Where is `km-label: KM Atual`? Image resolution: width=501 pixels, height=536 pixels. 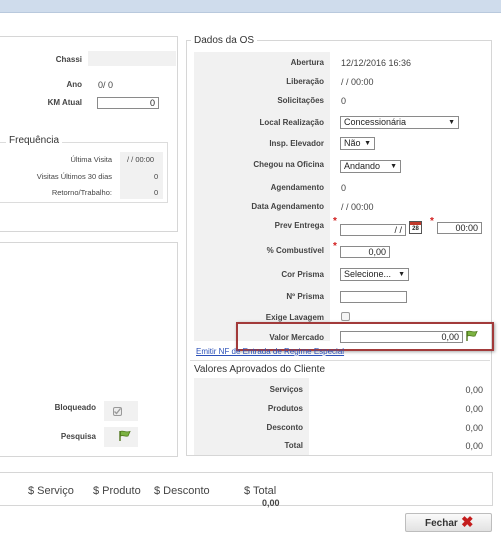 km-label: KM Atual is located at coordinates (64, 102).